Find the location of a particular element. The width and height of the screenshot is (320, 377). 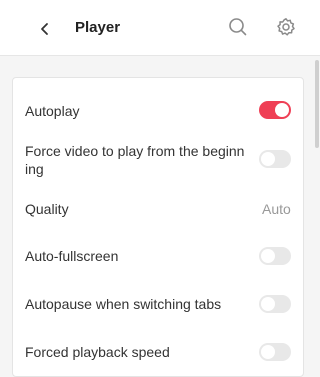

chevron-left-icon is located at coordinates (44, 29).